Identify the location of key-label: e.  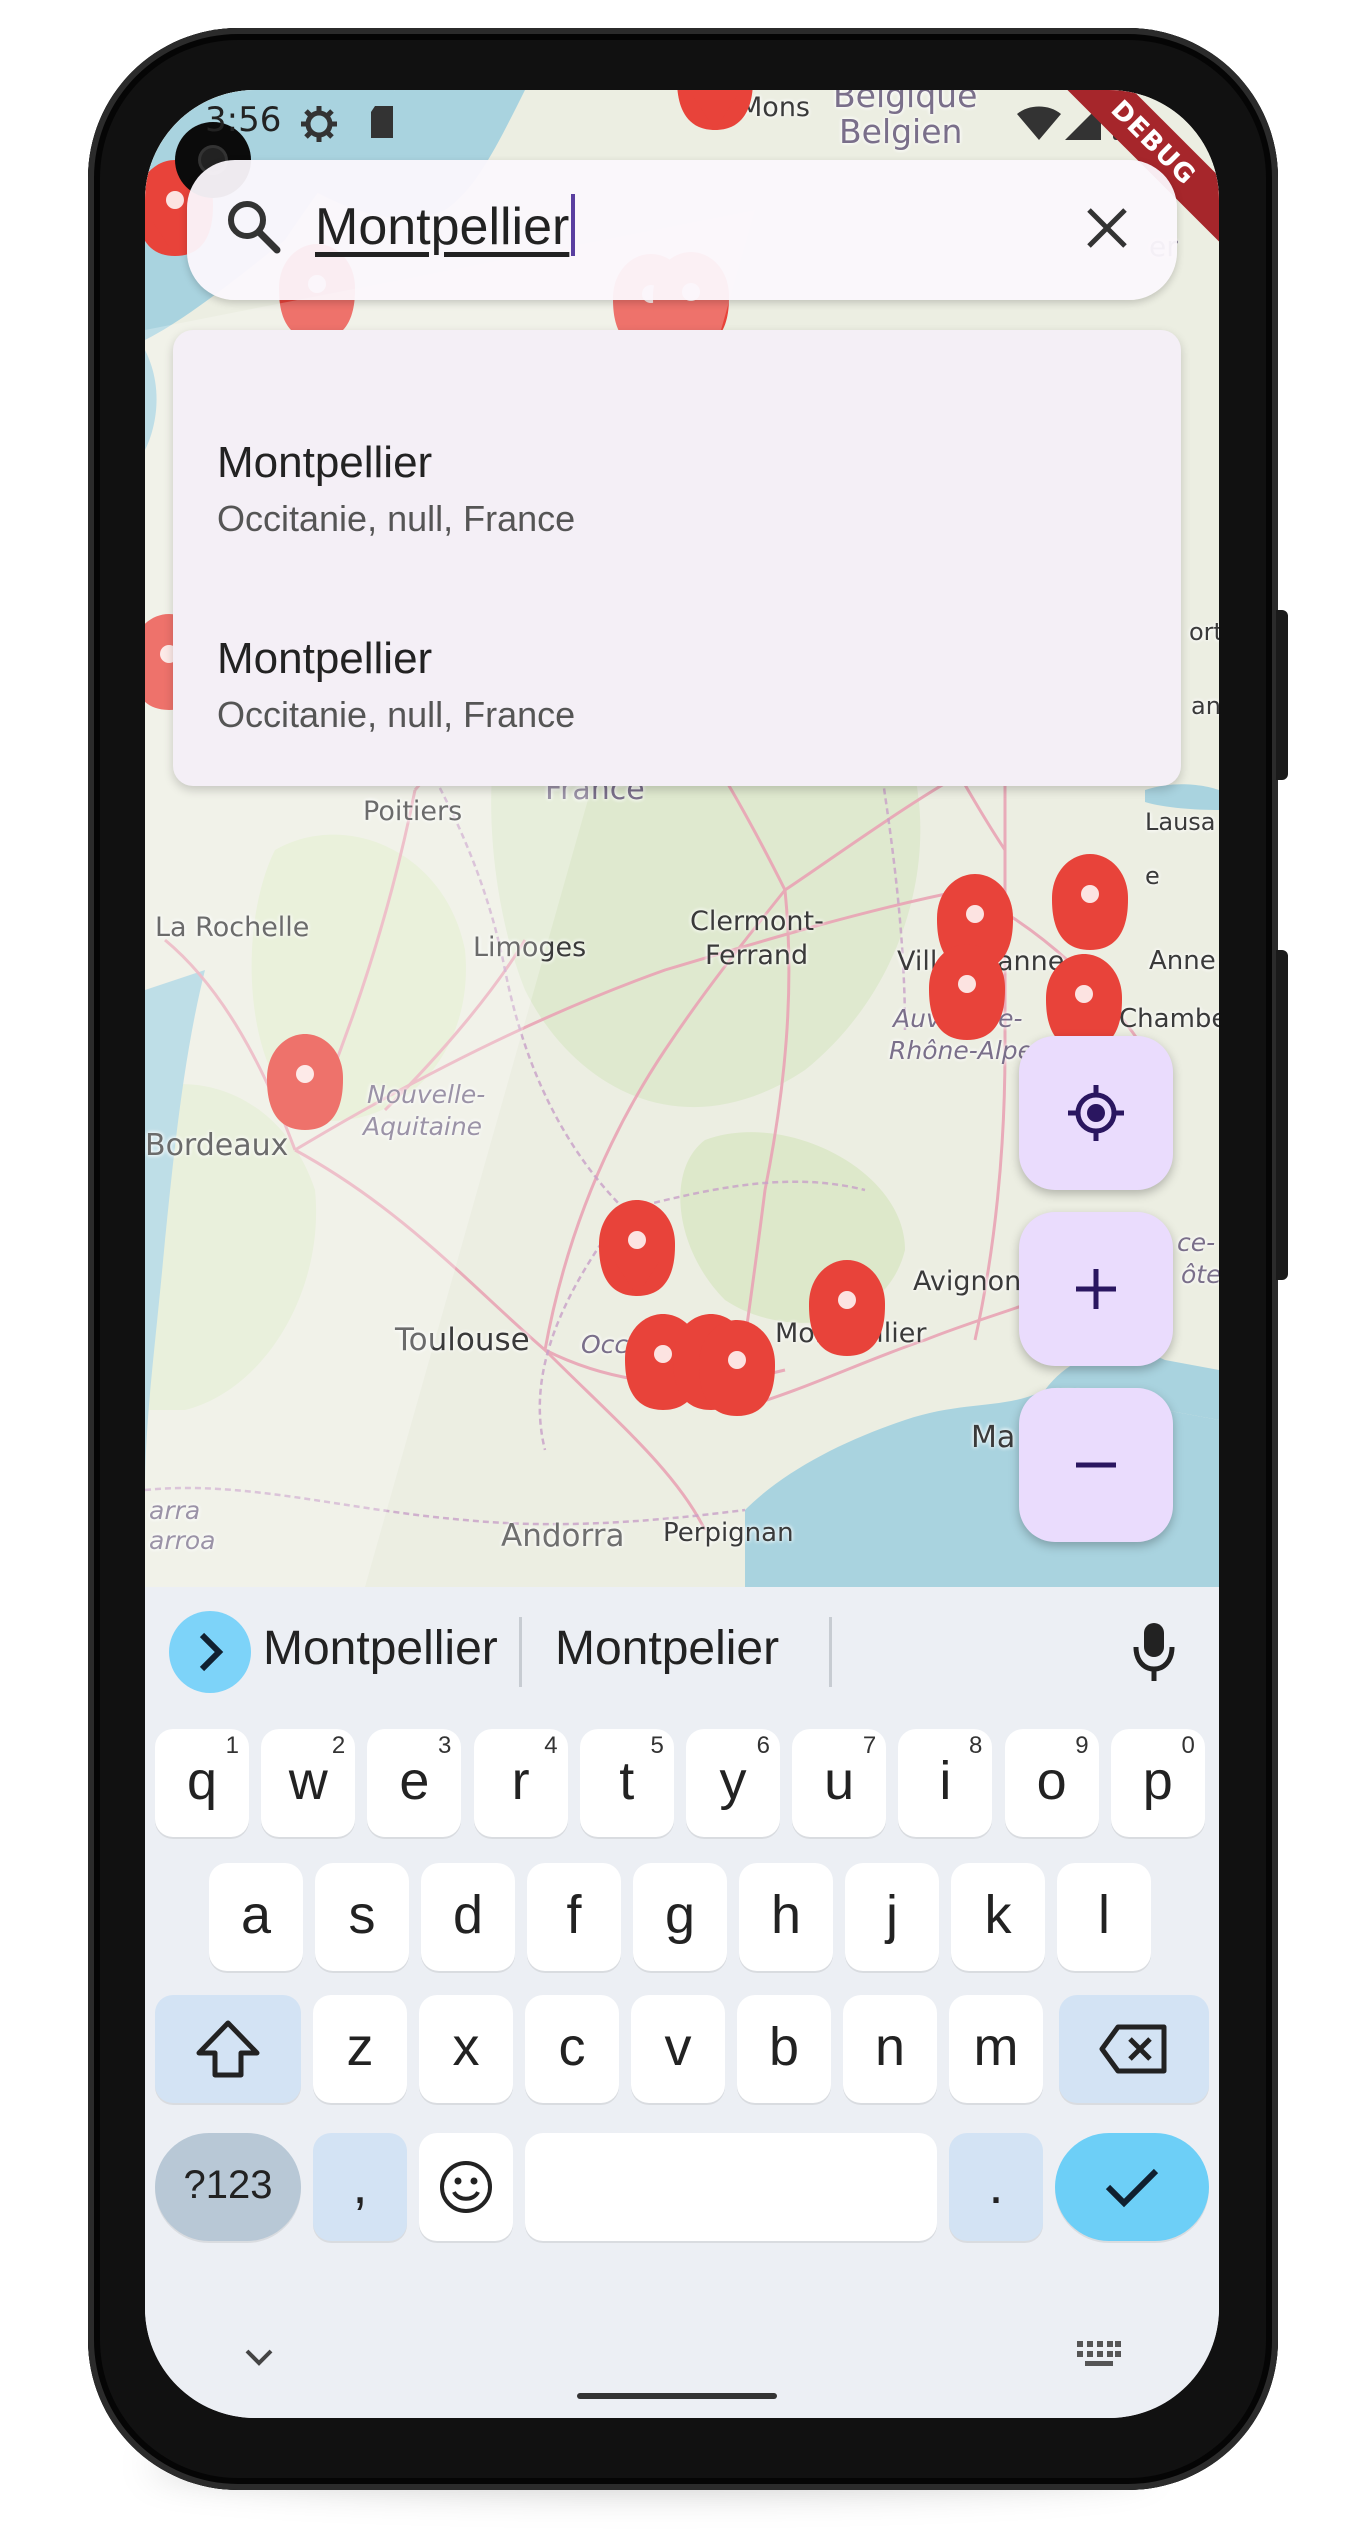
(414, 1781).